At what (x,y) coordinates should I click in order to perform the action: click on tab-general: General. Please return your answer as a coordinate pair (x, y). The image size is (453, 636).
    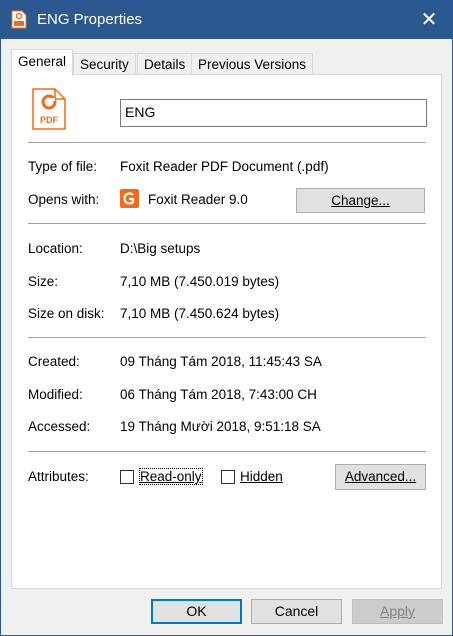
    Looking at the image, I should click on (42, 62).